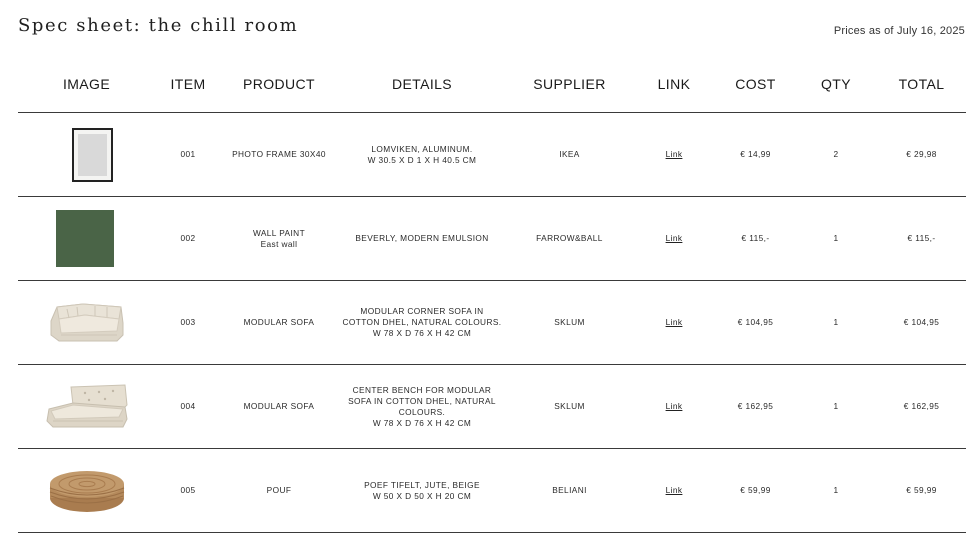 Image resolution: width=979 pixels, height=551 pixels. What do you see at coordinates (422, 148) in the screenshot?
I see `details-line: LOMVIKEN, ALUMINUM.` at bounding box center [422, 148].